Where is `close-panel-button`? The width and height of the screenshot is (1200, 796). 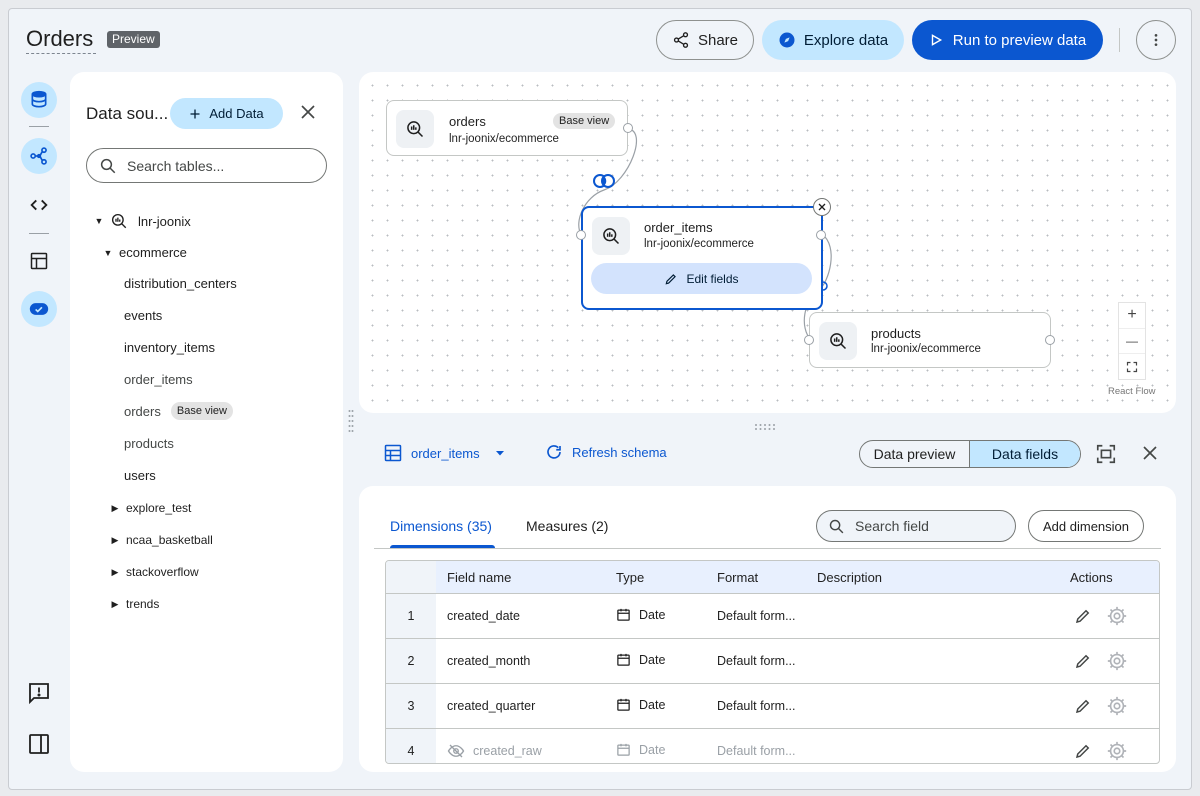
close-panel-button is located at coordinates (309, 113).